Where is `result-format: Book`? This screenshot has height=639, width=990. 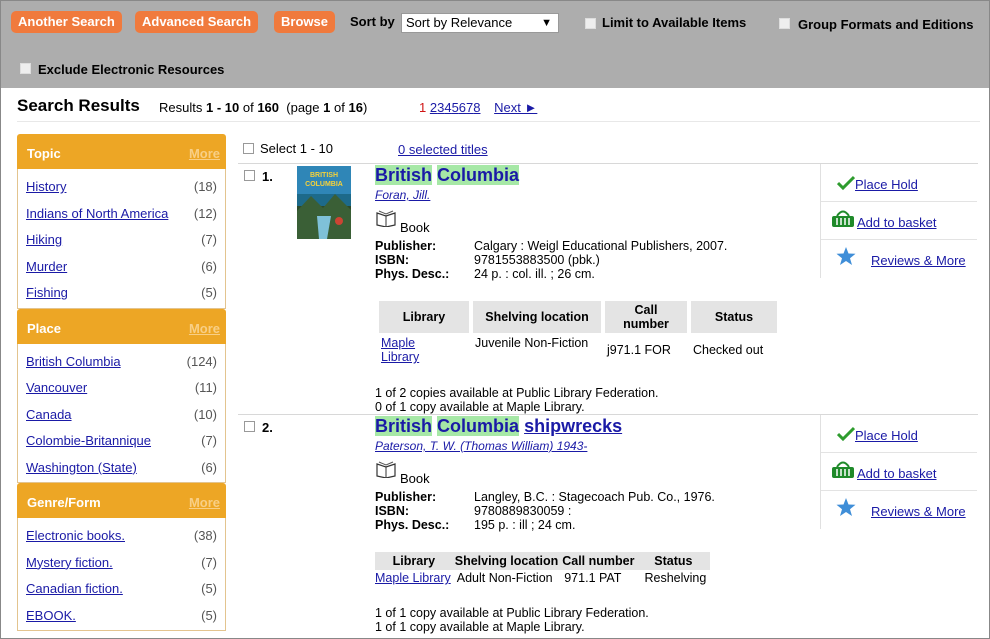
result-format: Book is located at coordinates (402, 473).